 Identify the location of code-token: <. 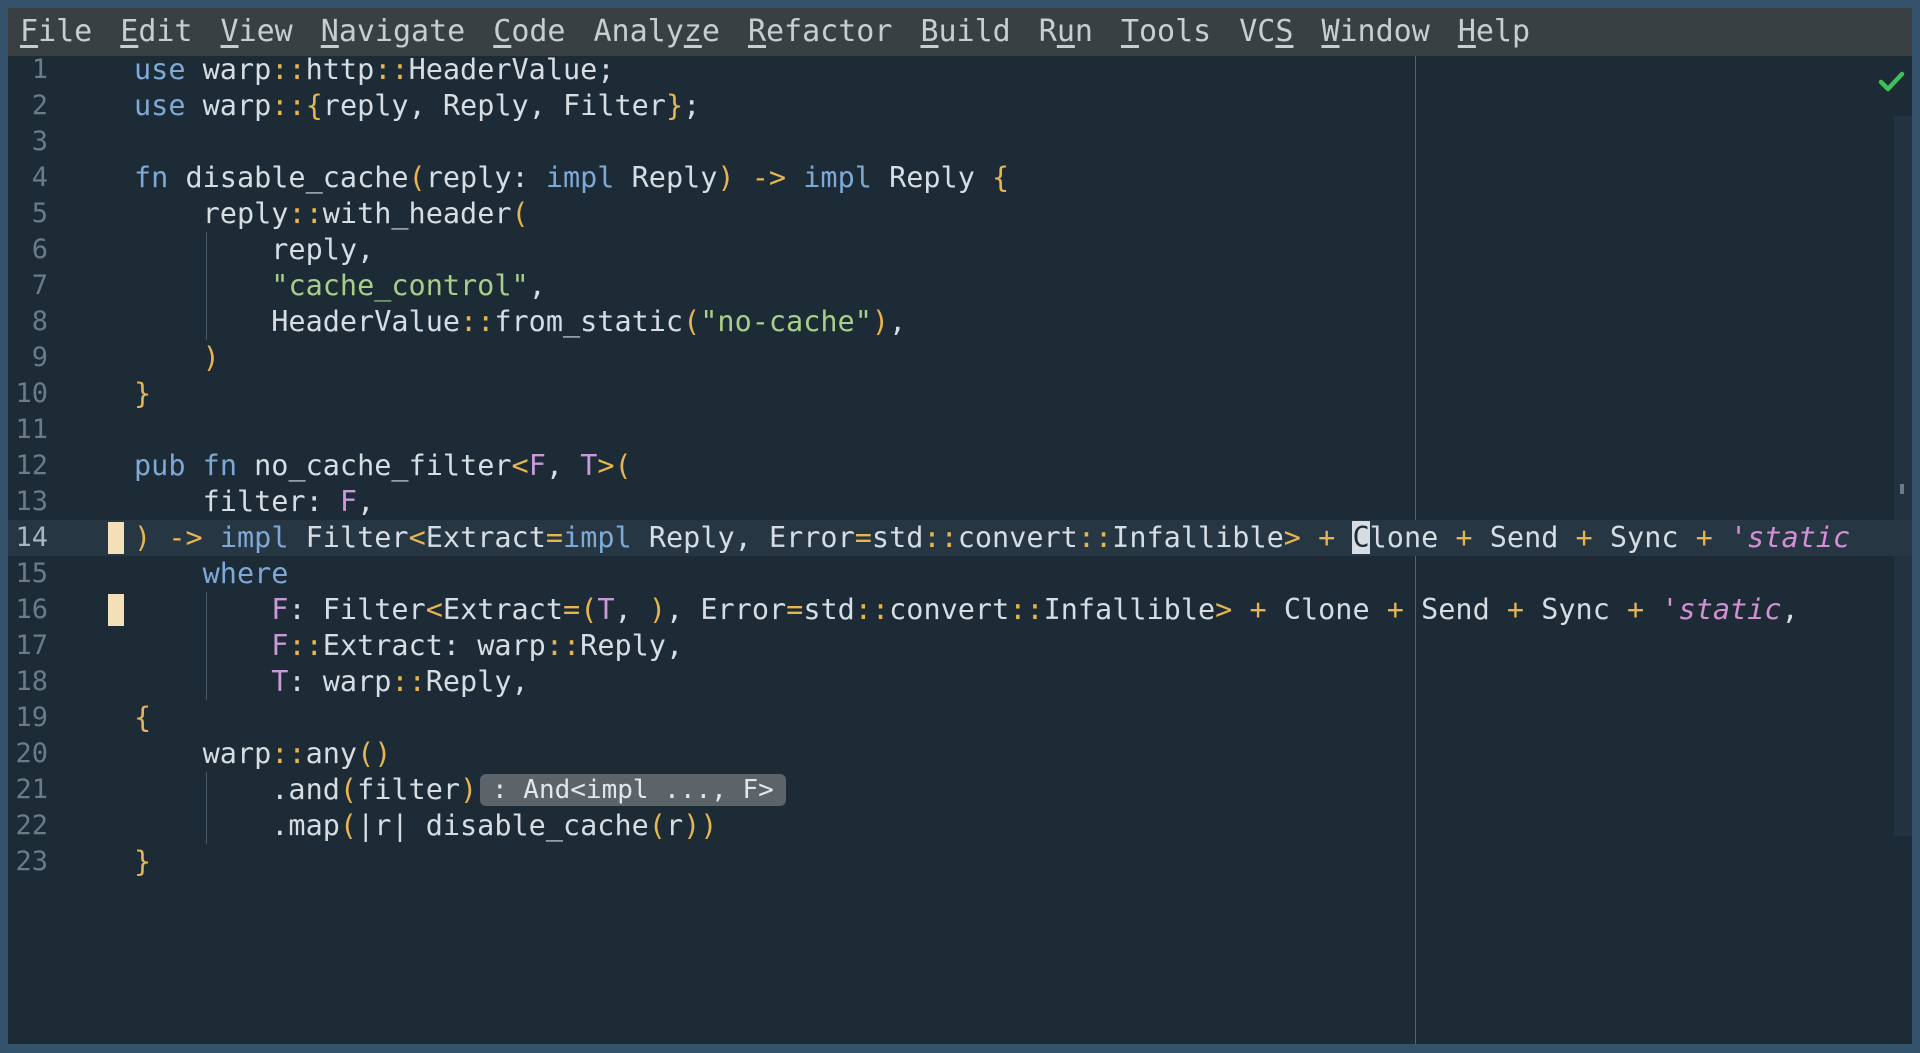
(520, 465).